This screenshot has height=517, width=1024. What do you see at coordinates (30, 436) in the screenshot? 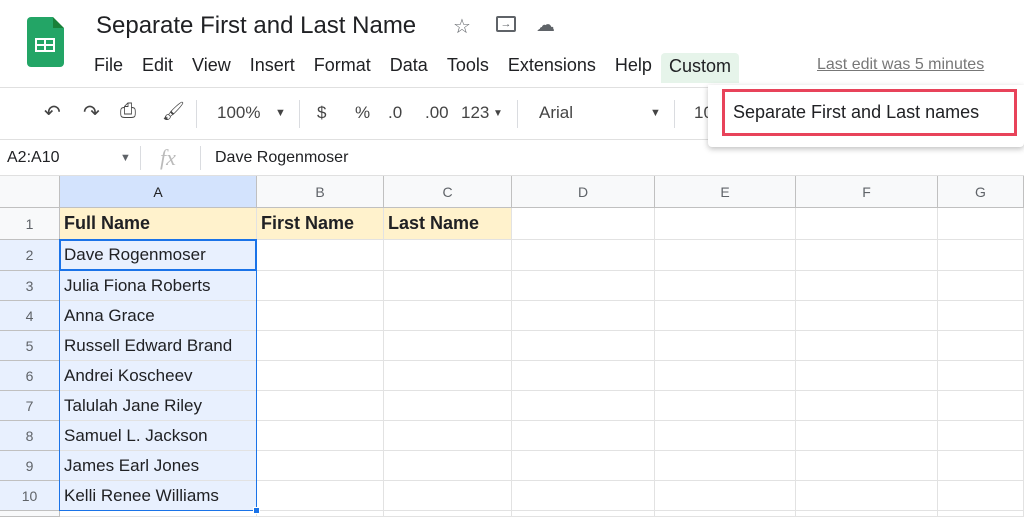
I see `row-header: 8` at bounding box center [30, 436].